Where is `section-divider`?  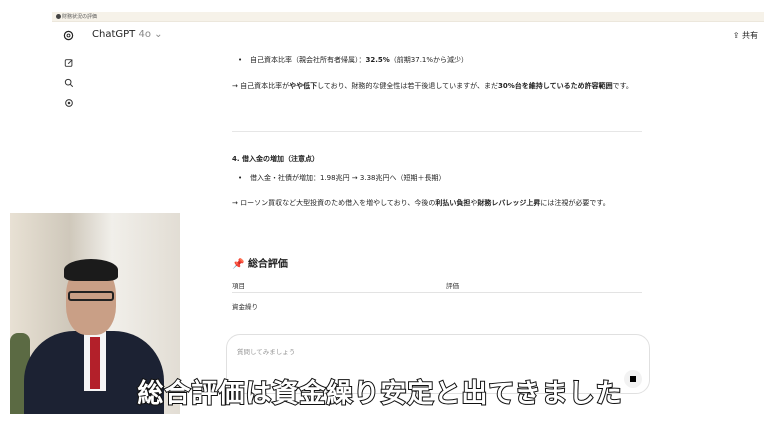 section-divider is located at coordinates (437, 131).